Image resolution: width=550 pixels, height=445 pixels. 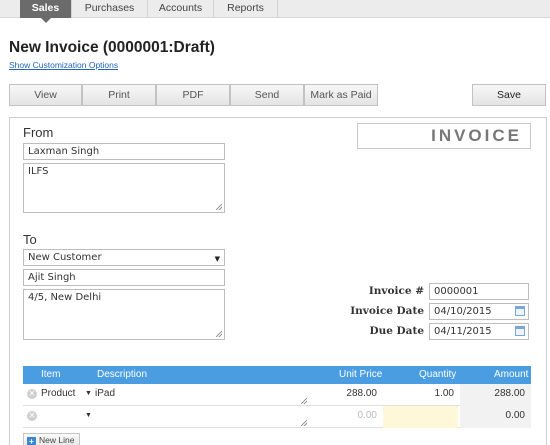 What do you see at coordinates (45, 95) in the screenshot?
I see `view-button: View` at bounding box center [45, 95].